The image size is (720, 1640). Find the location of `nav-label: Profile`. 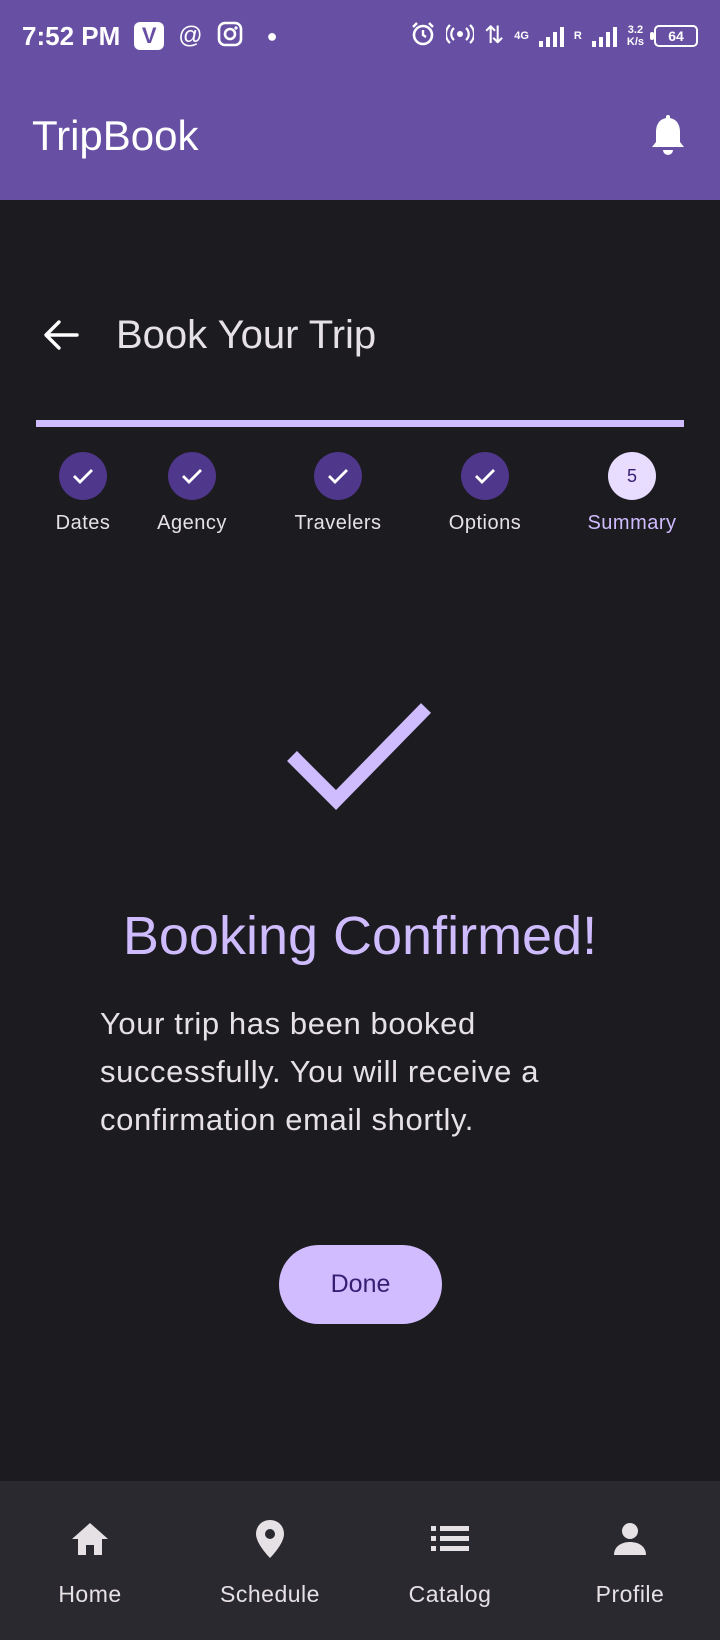

nav-label: Profile is located at coordinates (630, 1594).